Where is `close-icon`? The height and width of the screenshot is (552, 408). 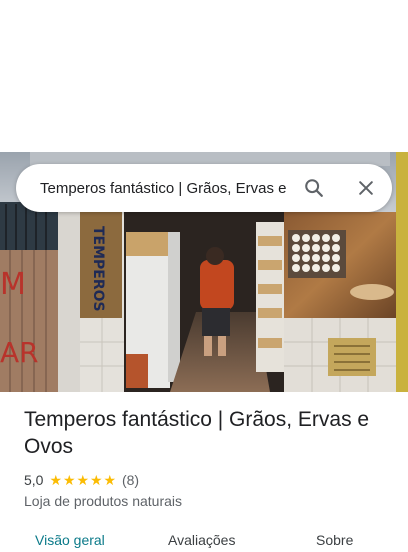 close-icon is located at coordinates (366, 188).